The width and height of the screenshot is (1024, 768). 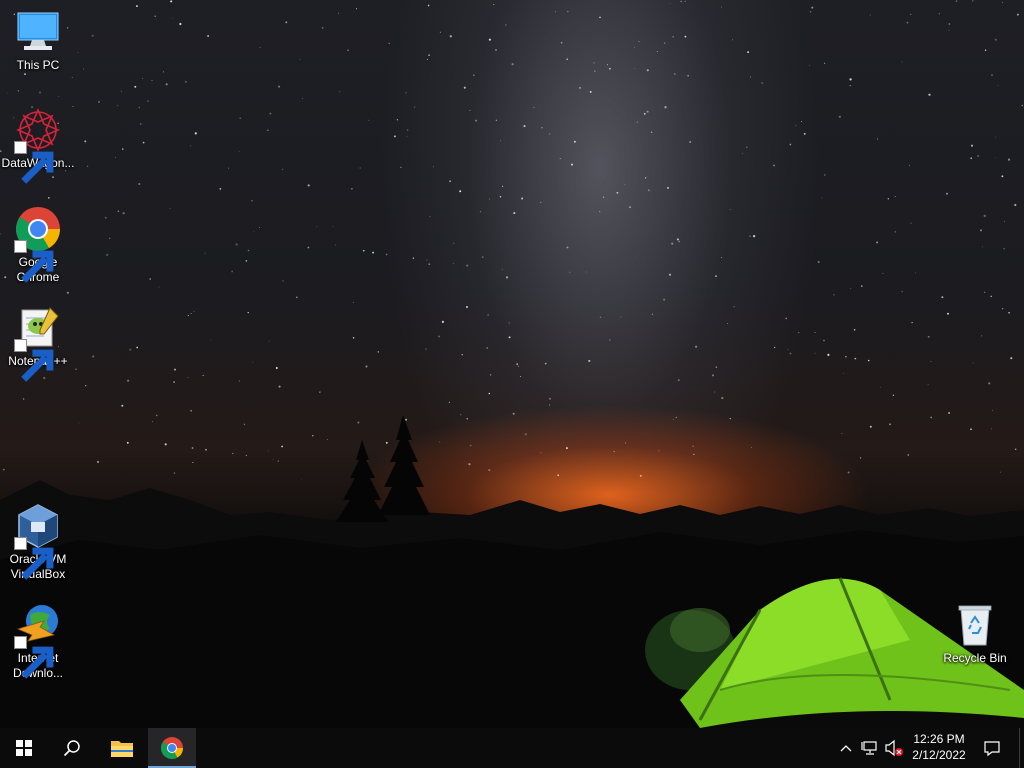 What do you see at coordinates (939, 739) in the screenshot?
I see `clock-time: 12:26 PM` at bounding box center [939, 739].